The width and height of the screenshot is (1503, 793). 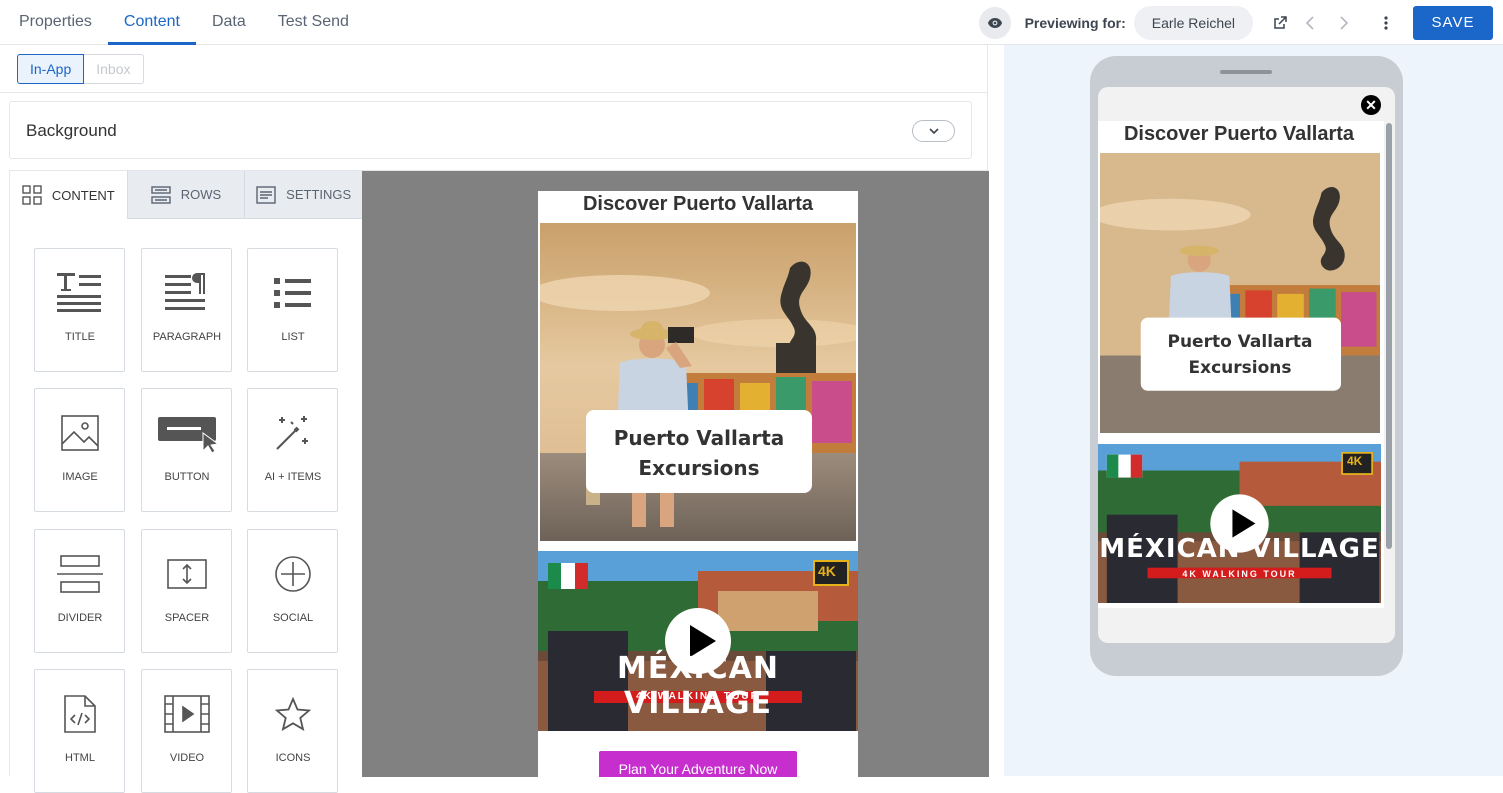 What do you see at coordinates (187, 618) in the screenshot?
I see `block-spacer-label: SPACER` at bounding box center [187, 618].